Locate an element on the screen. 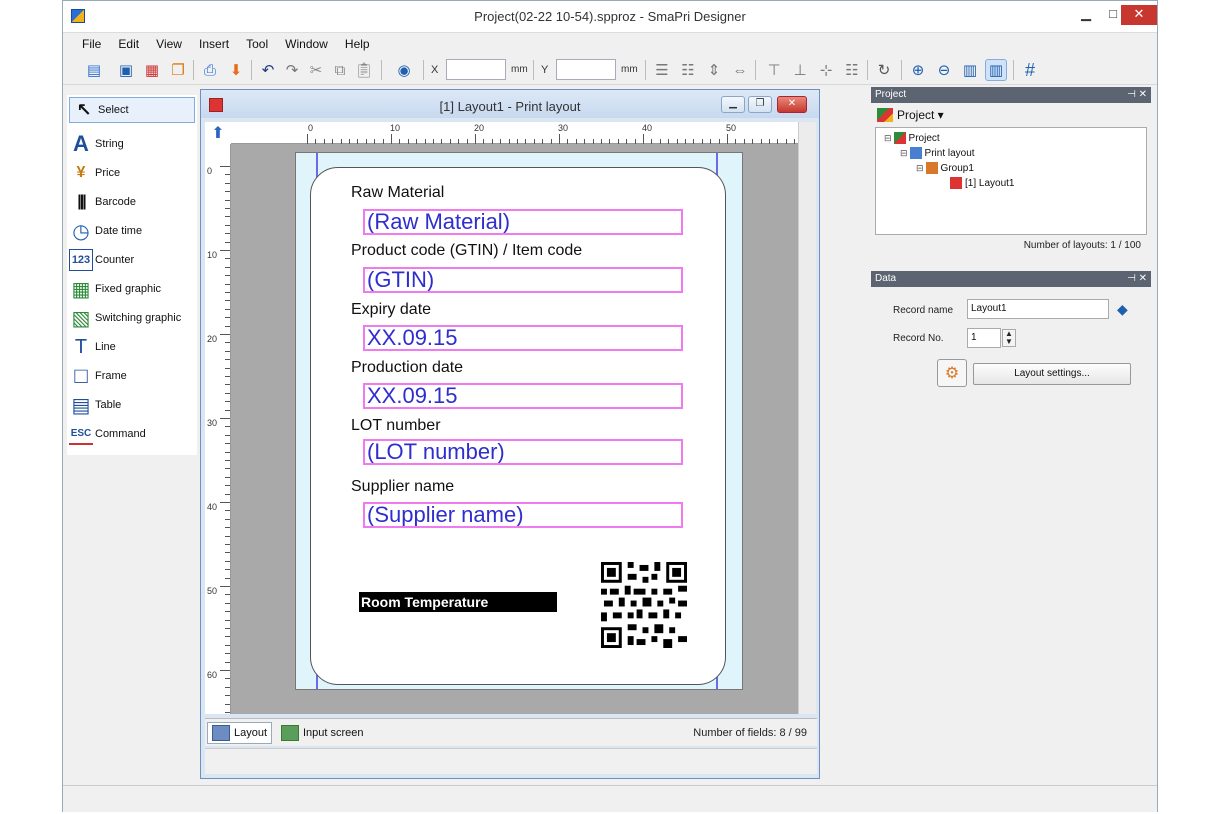 The width and height of the screenshot is (1220, 814). menu-edit: Edit is located at coordinates (128, 42).